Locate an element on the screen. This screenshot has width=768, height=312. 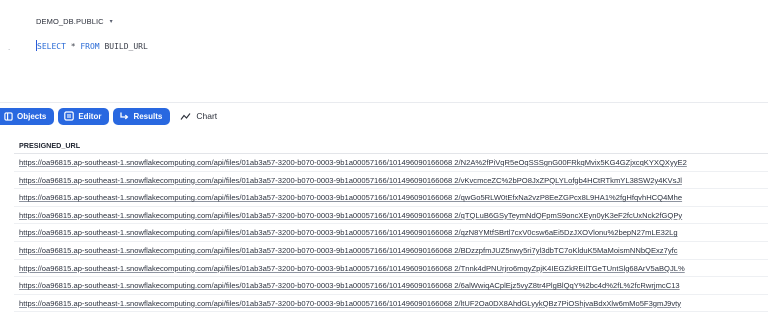
objects-label: Objects is located at coordinates (32, 116).